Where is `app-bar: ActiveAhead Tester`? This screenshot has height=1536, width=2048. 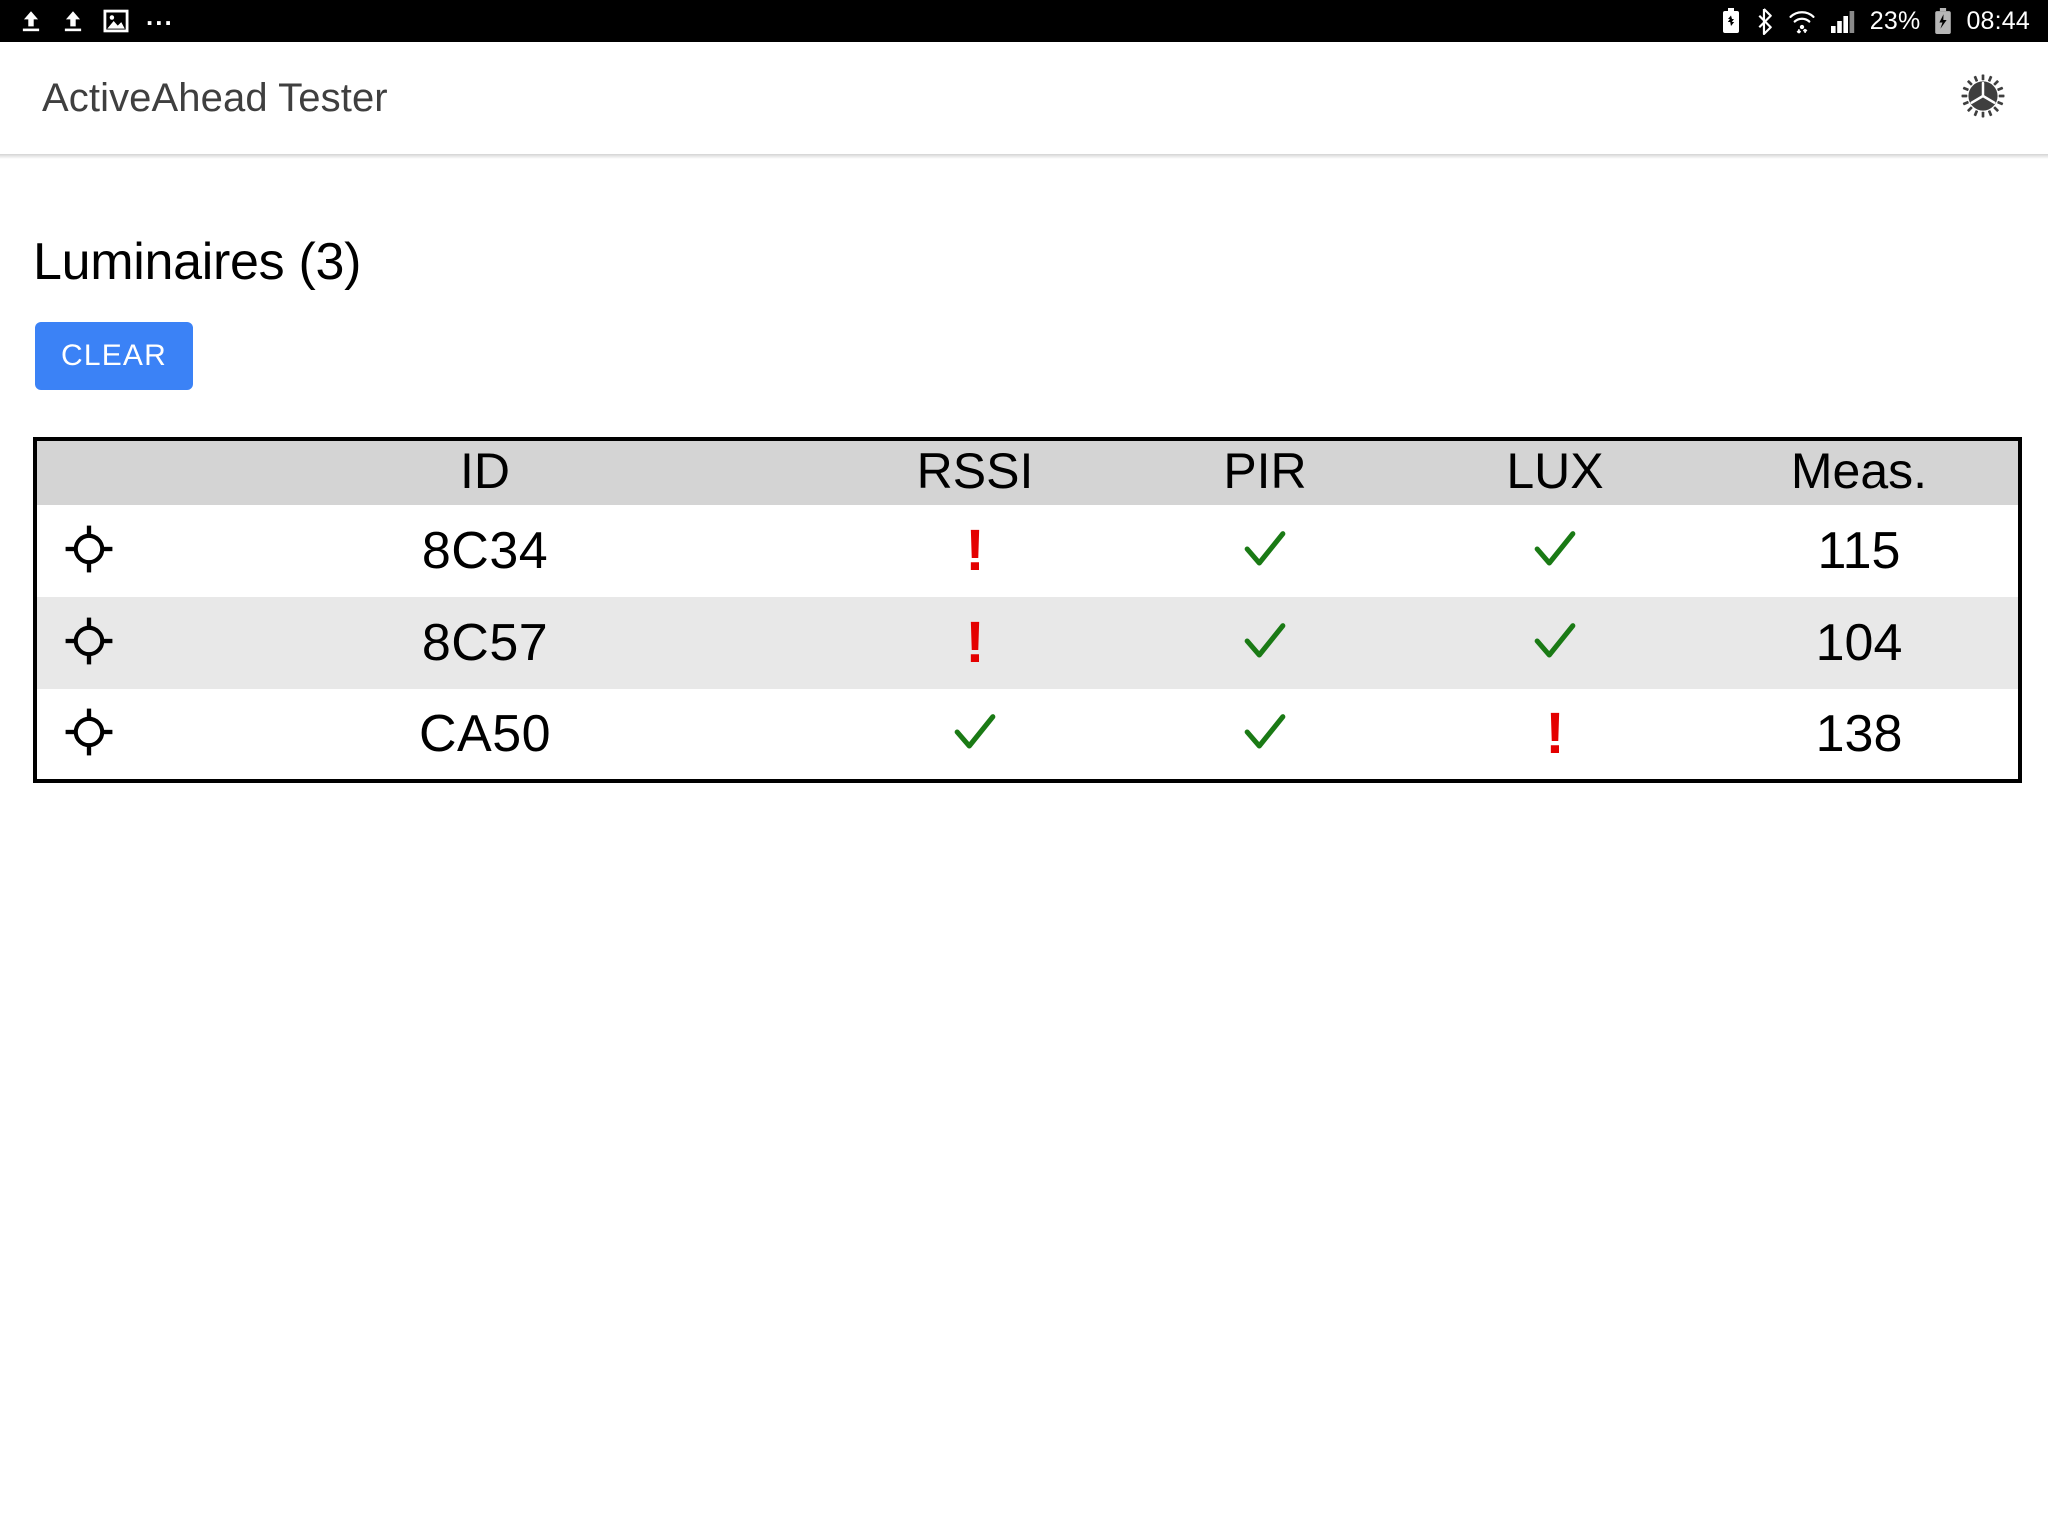
app-bar: ActiveAhead Tester is located at coordinates (1024, 98).